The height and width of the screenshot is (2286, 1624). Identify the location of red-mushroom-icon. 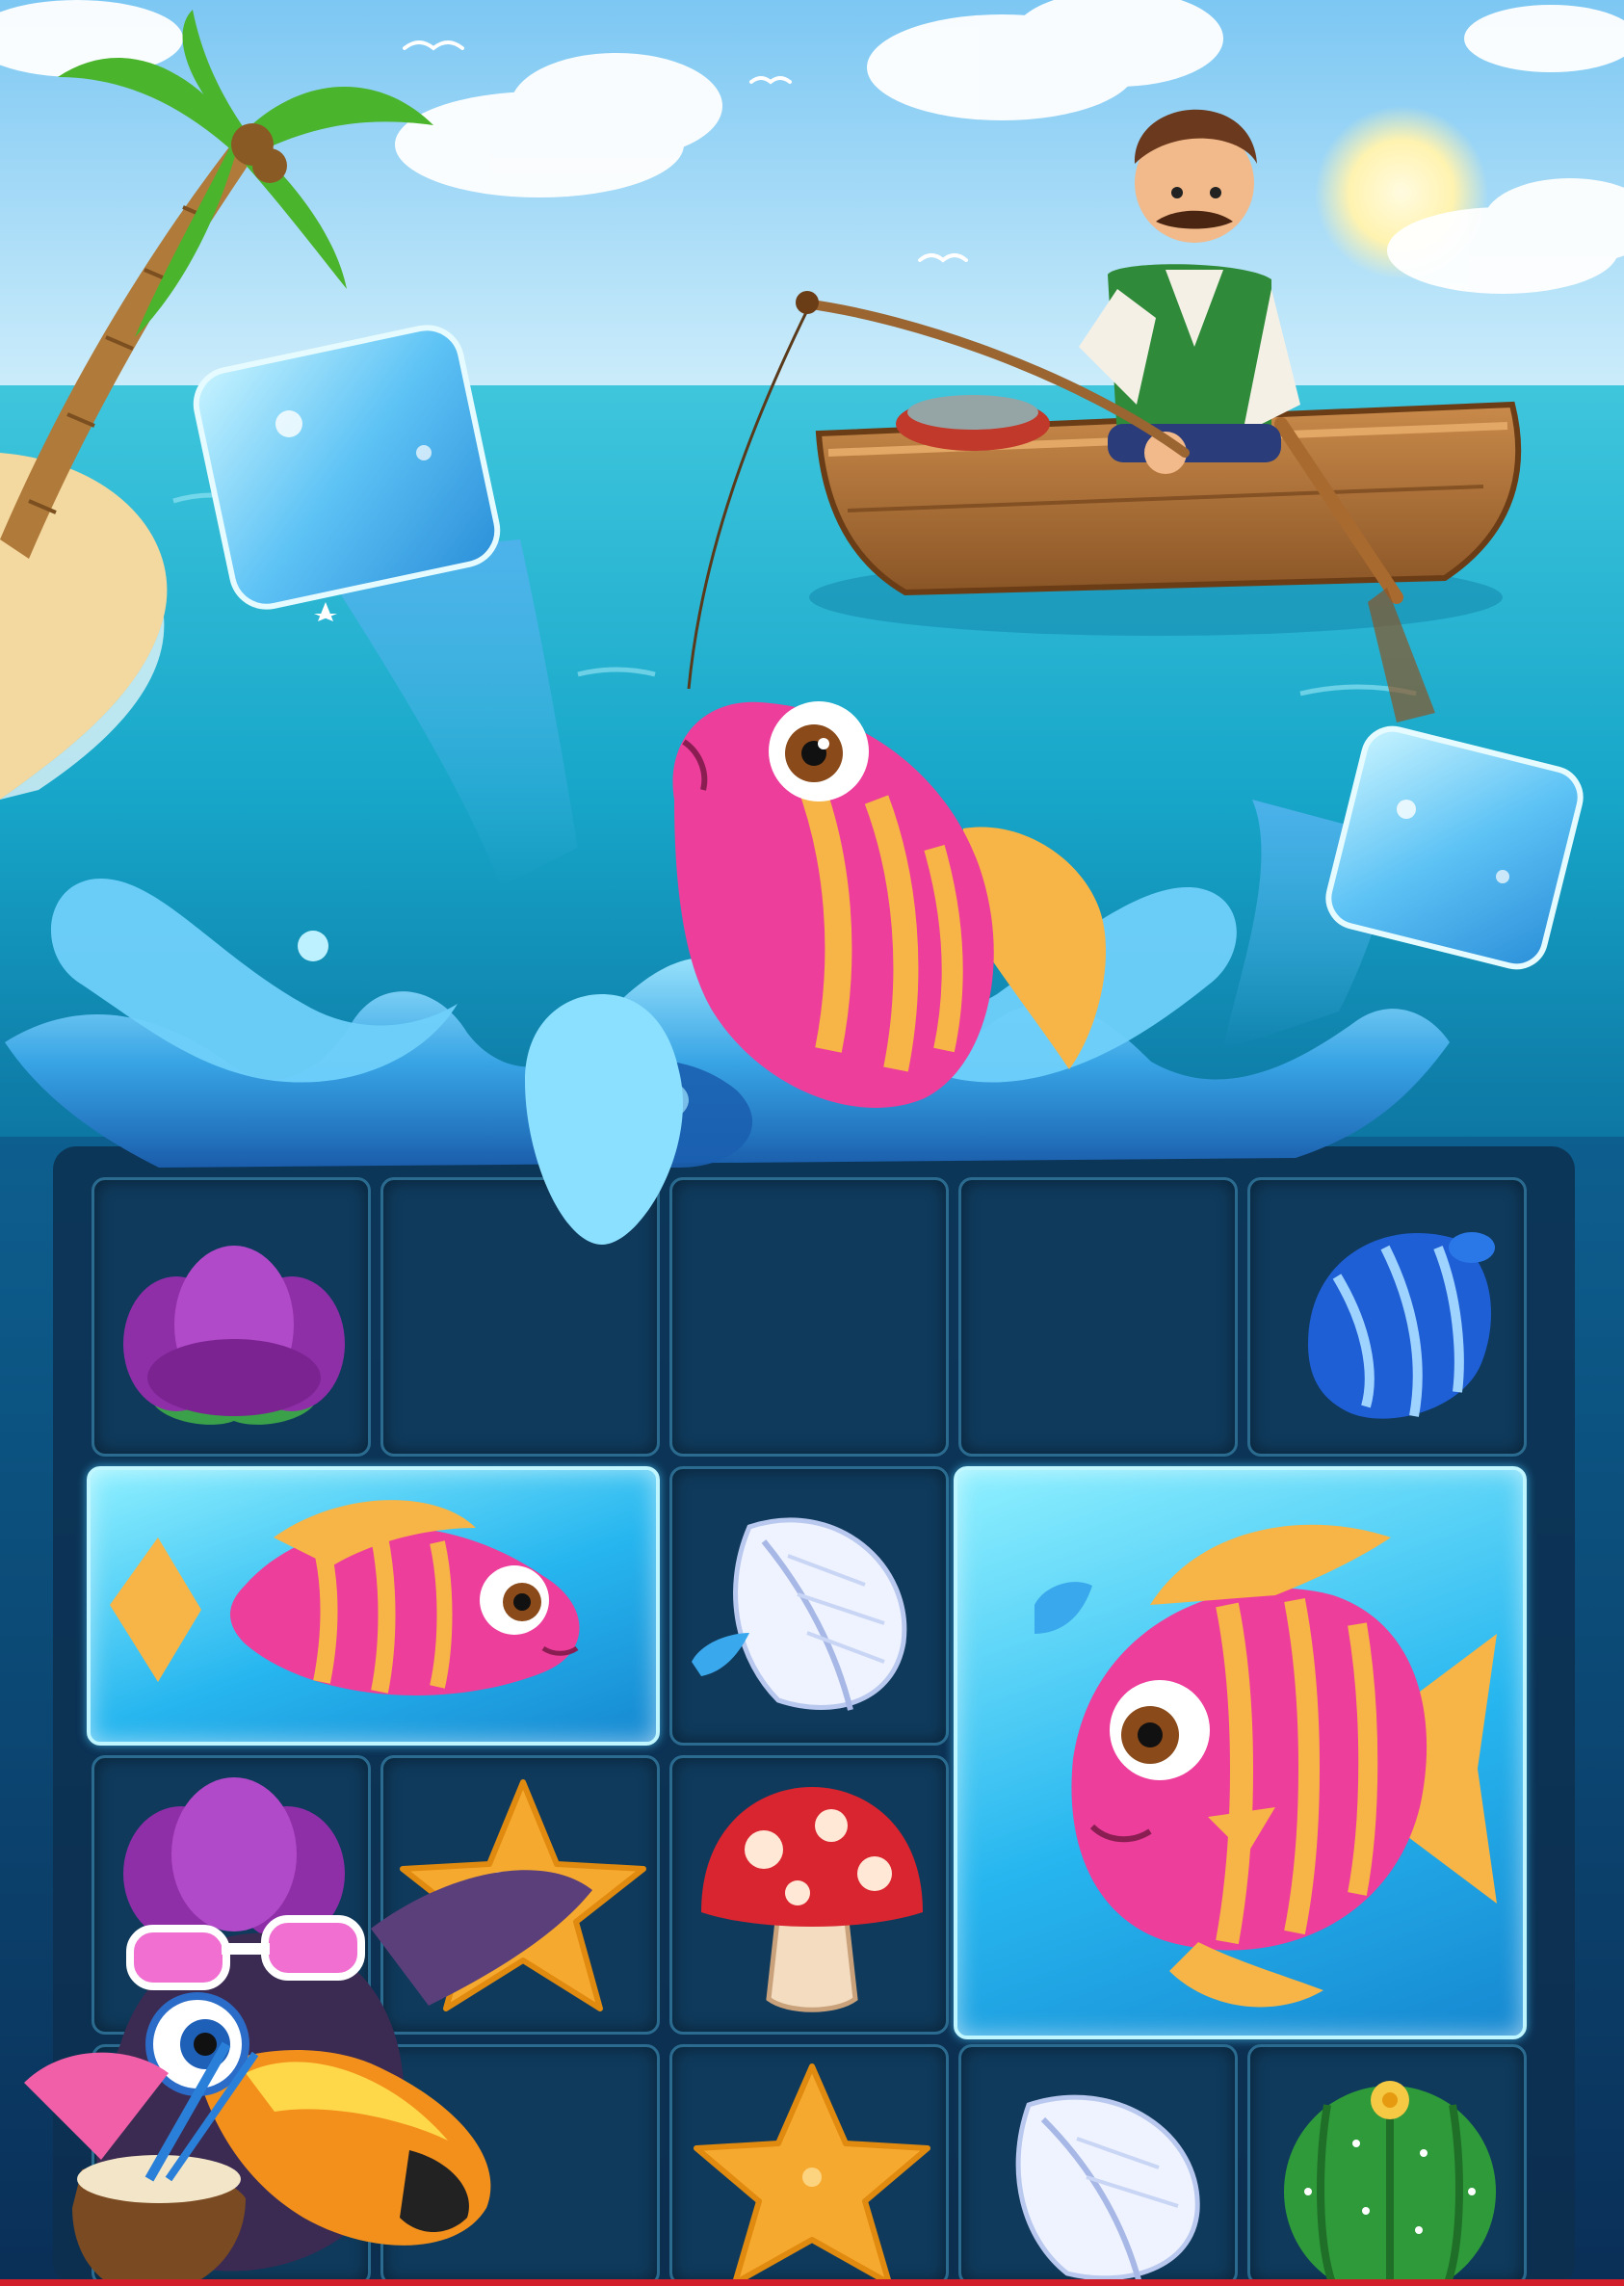
(812, 1899).